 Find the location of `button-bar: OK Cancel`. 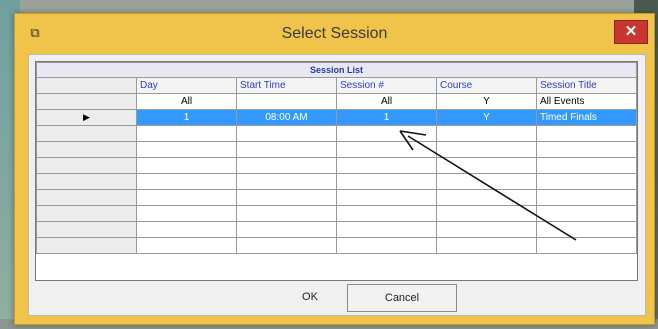

button-bar: OK Cancel is located at coordinates (337, 298).